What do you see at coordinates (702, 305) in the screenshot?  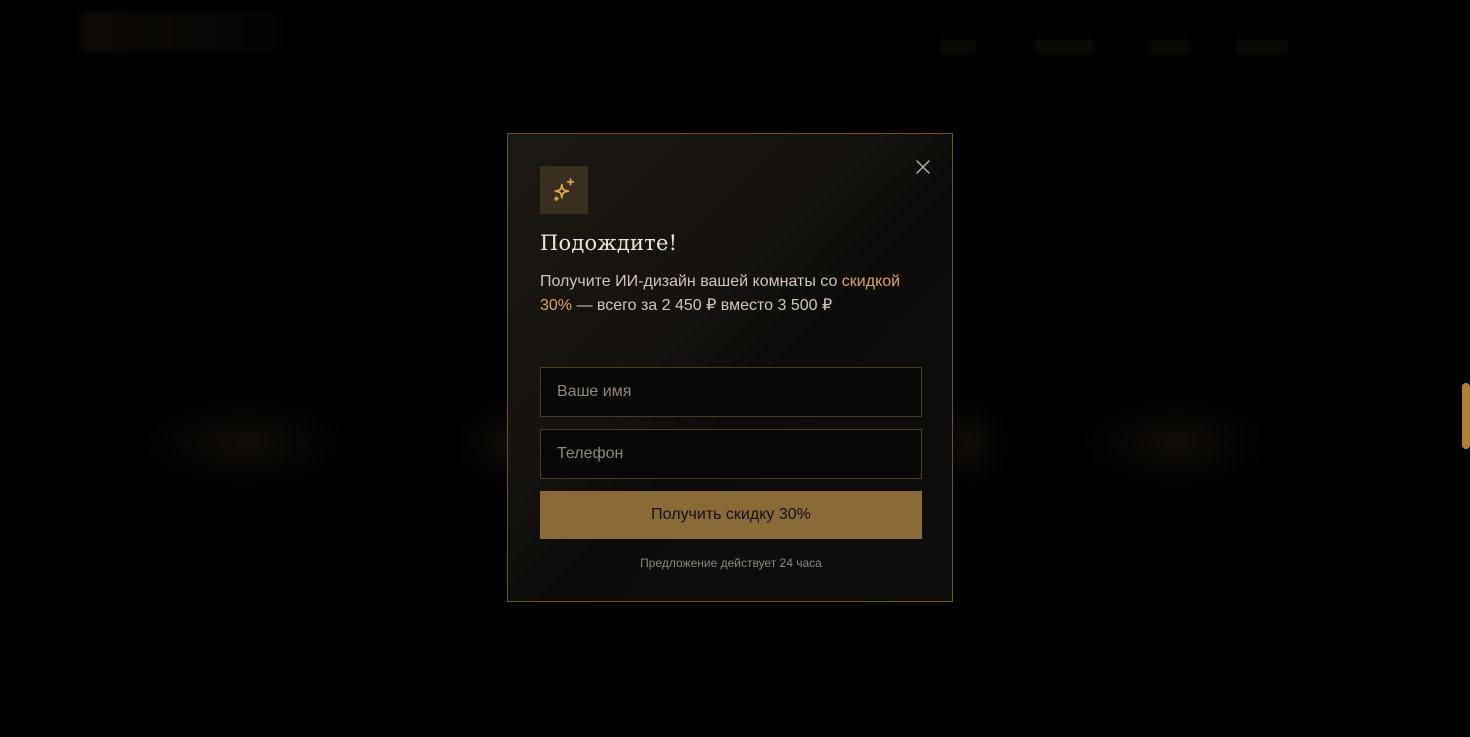 I see `description-price-text: — всего за 2 450 ₽ вместо 3 500 ₽` at bounding box center [702, 305].